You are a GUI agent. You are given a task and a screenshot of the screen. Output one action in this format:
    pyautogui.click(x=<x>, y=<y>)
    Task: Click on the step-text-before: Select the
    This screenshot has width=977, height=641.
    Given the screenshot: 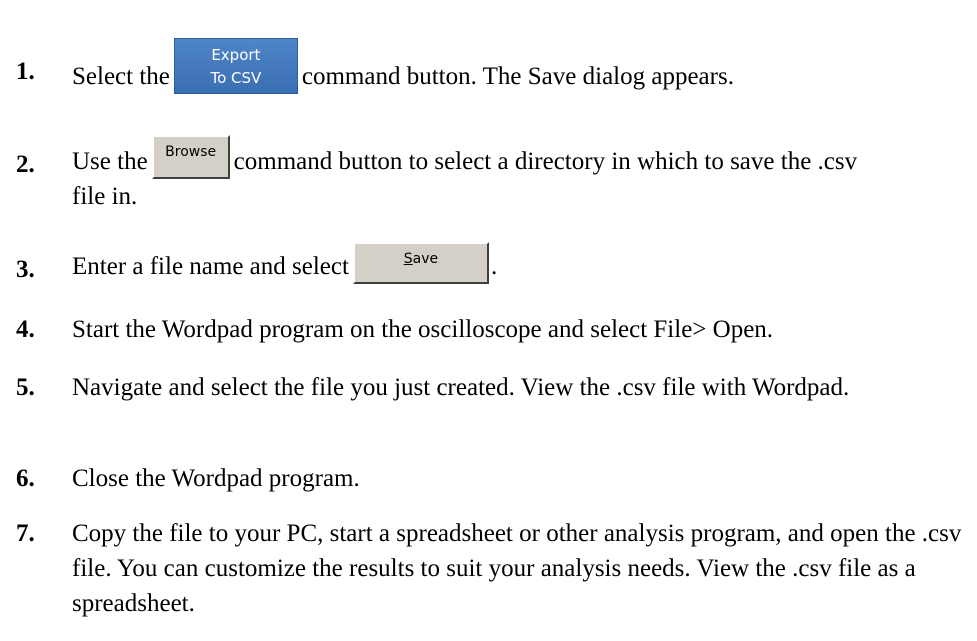 What is the action you would take?
    pyautogui.click(x=121, y=76)
    